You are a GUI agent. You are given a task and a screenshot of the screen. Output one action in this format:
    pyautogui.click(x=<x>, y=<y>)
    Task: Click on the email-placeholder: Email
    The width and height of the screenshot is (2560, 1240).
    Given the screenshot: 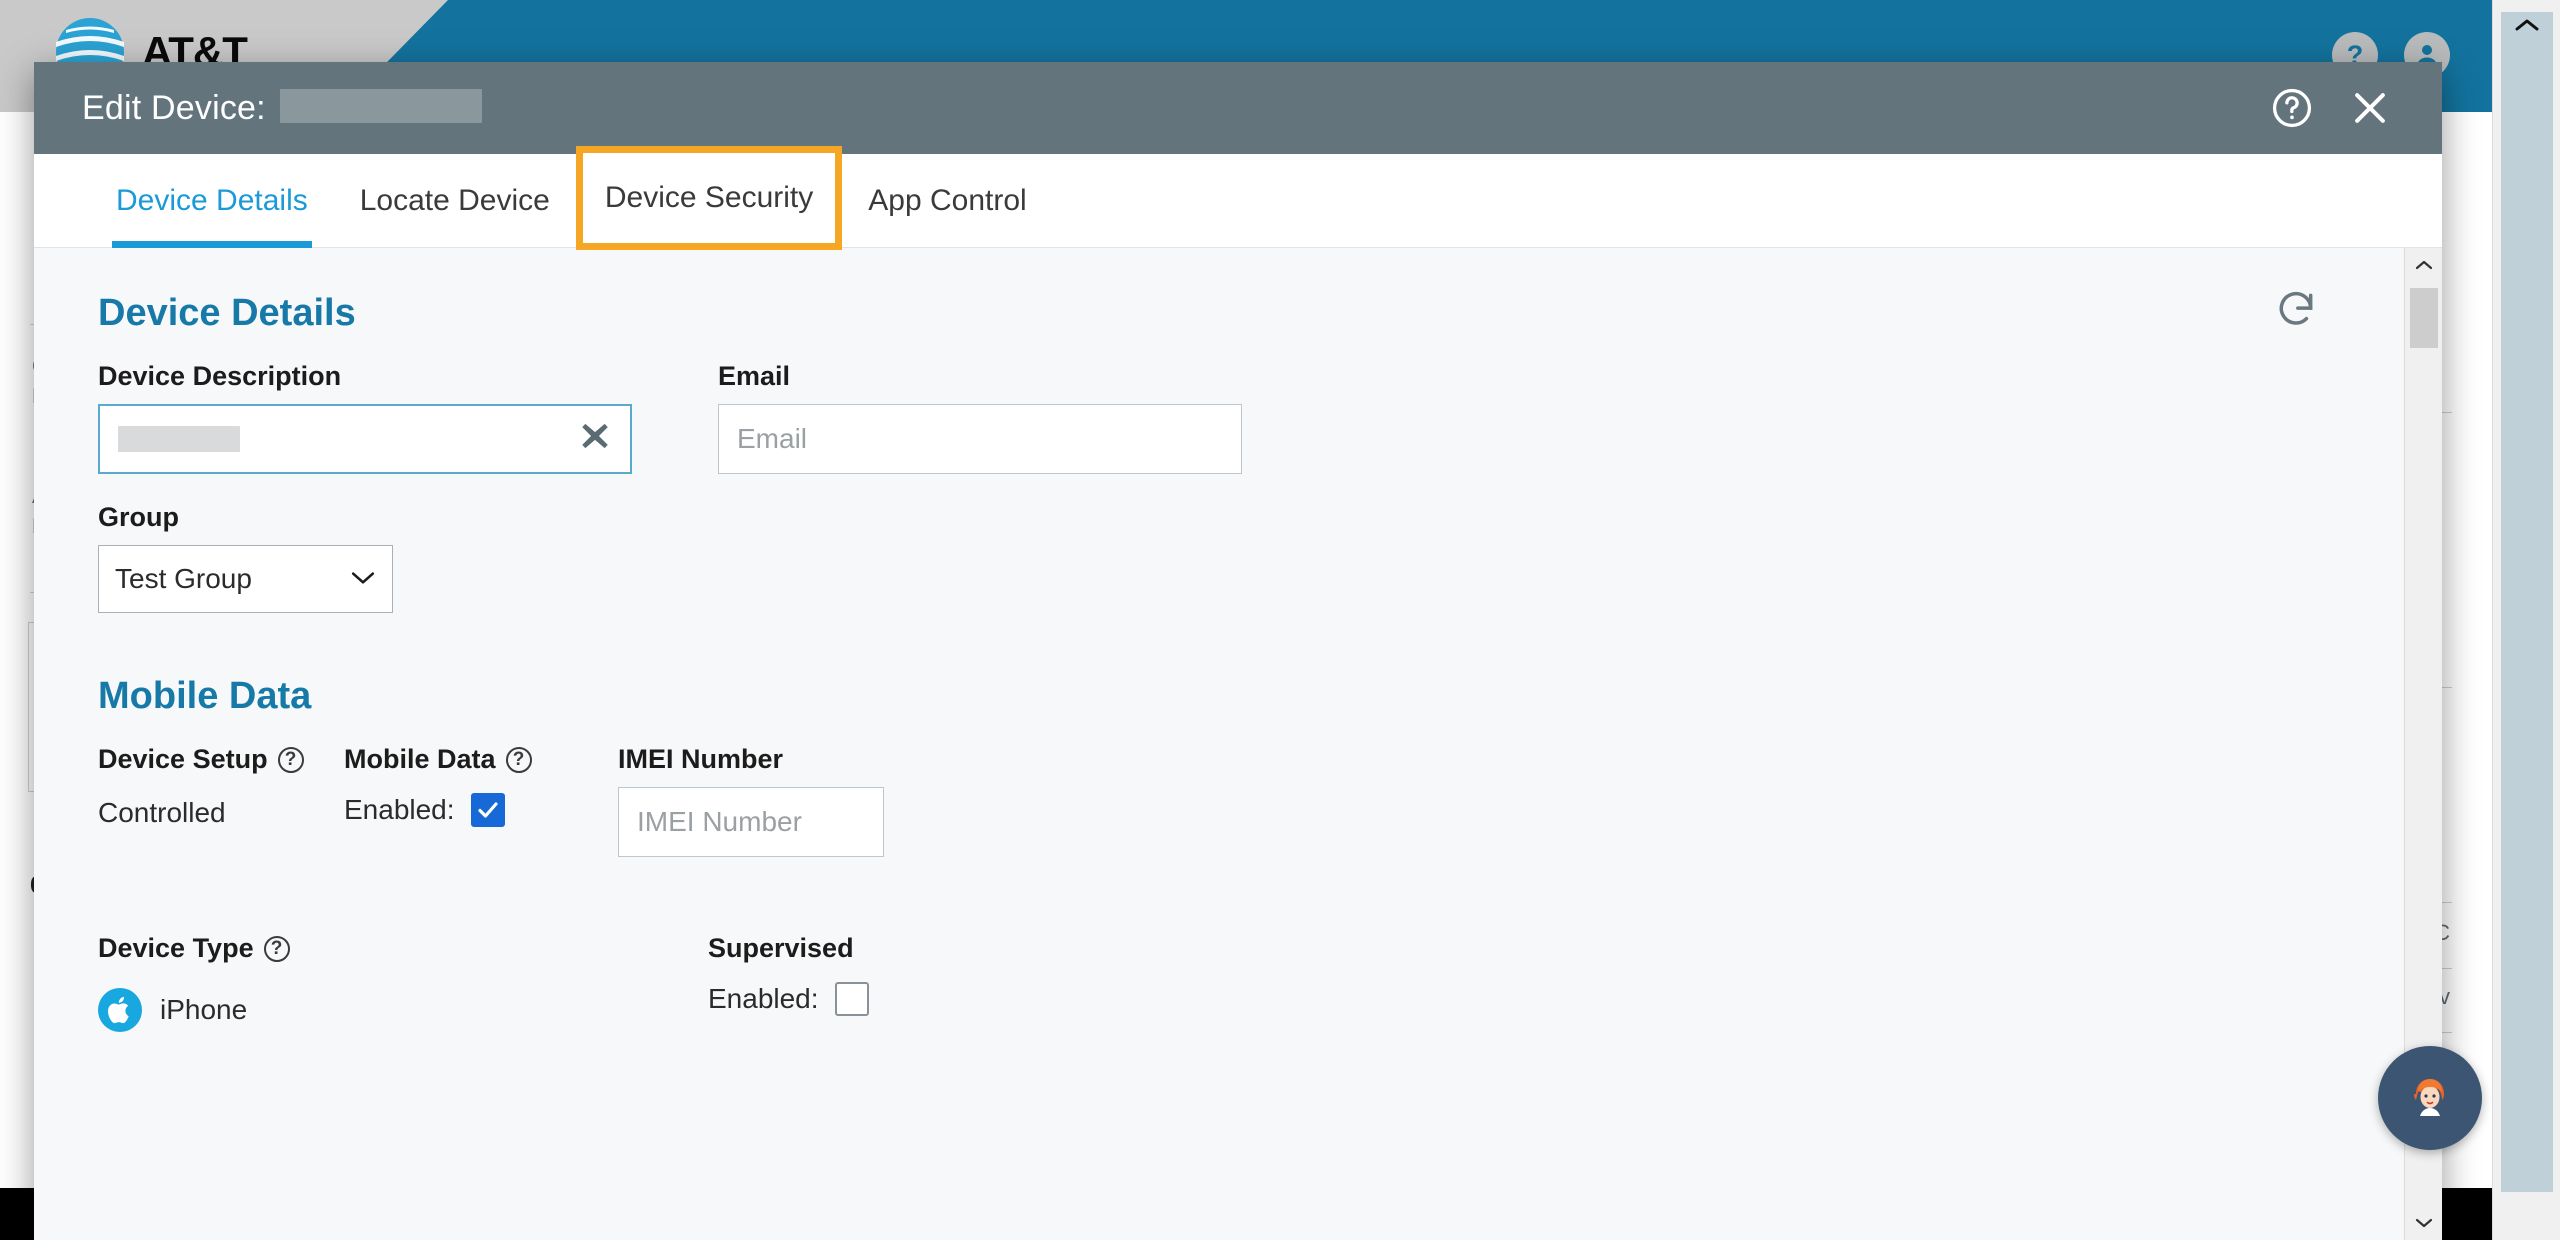 What is the action you would take?
    pyautogui.click(x=772, y=438)
    